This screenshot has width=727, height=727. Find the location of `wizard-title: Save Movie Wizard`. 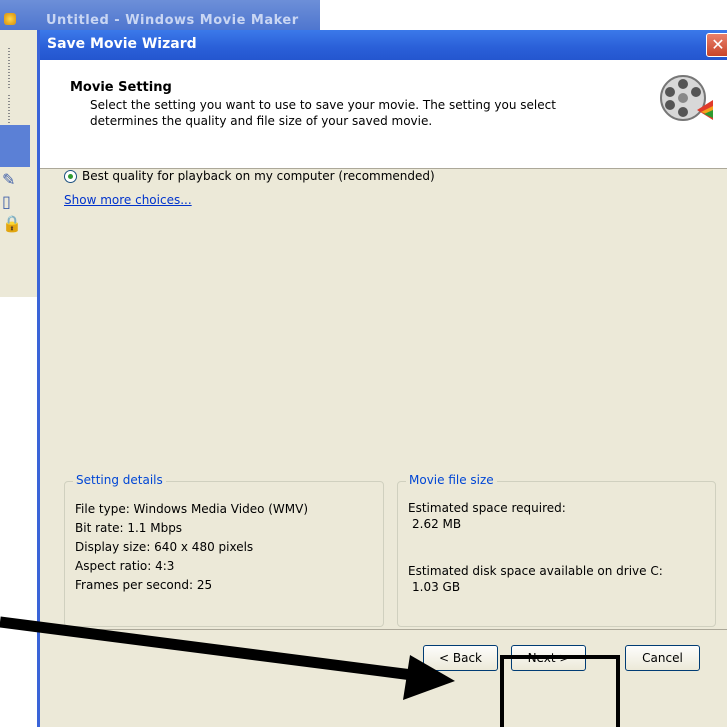

wizard-title: Save Movie Wizard is located at coordinates (122, 44).